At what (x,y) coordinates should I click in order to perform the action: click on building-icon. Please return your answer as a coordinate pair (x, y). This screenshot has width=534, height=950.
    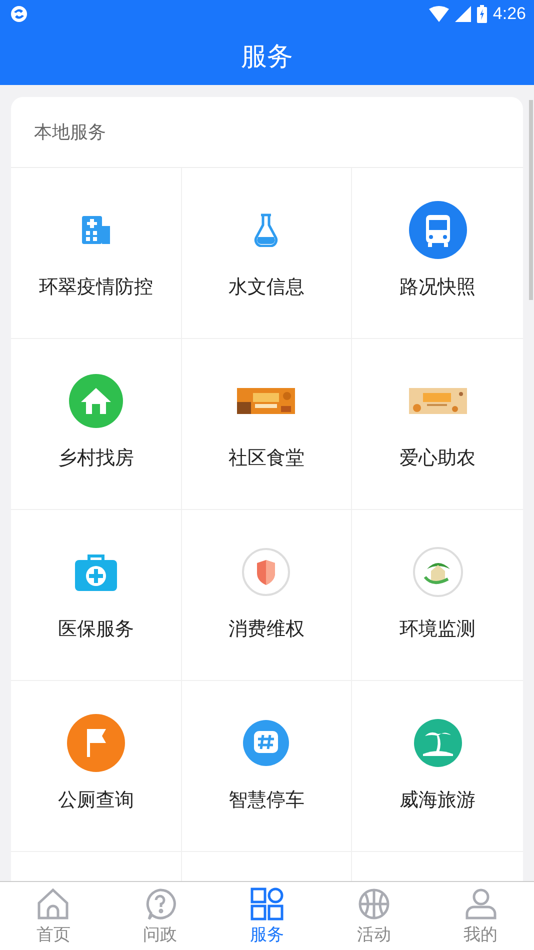
    Looking at the image, I should click on (96, 230).